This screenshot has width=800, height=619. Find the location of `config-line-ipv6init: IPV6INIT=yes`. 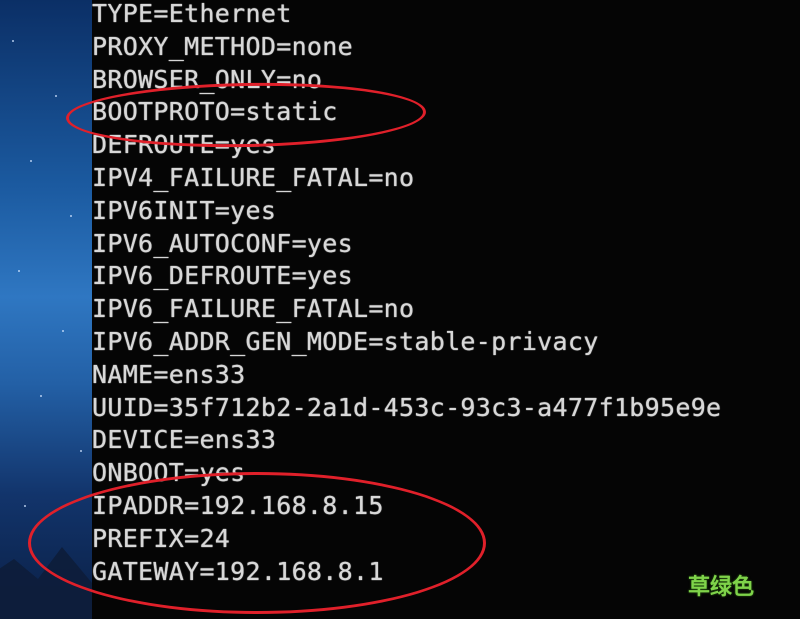

config-line-ipv6init: IPV6INIT=yes is located at coordinates (184, 210).